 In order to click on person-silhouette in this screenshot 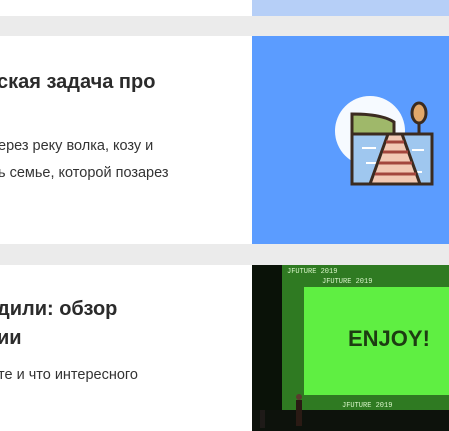, I will do `click(299, 413)`.